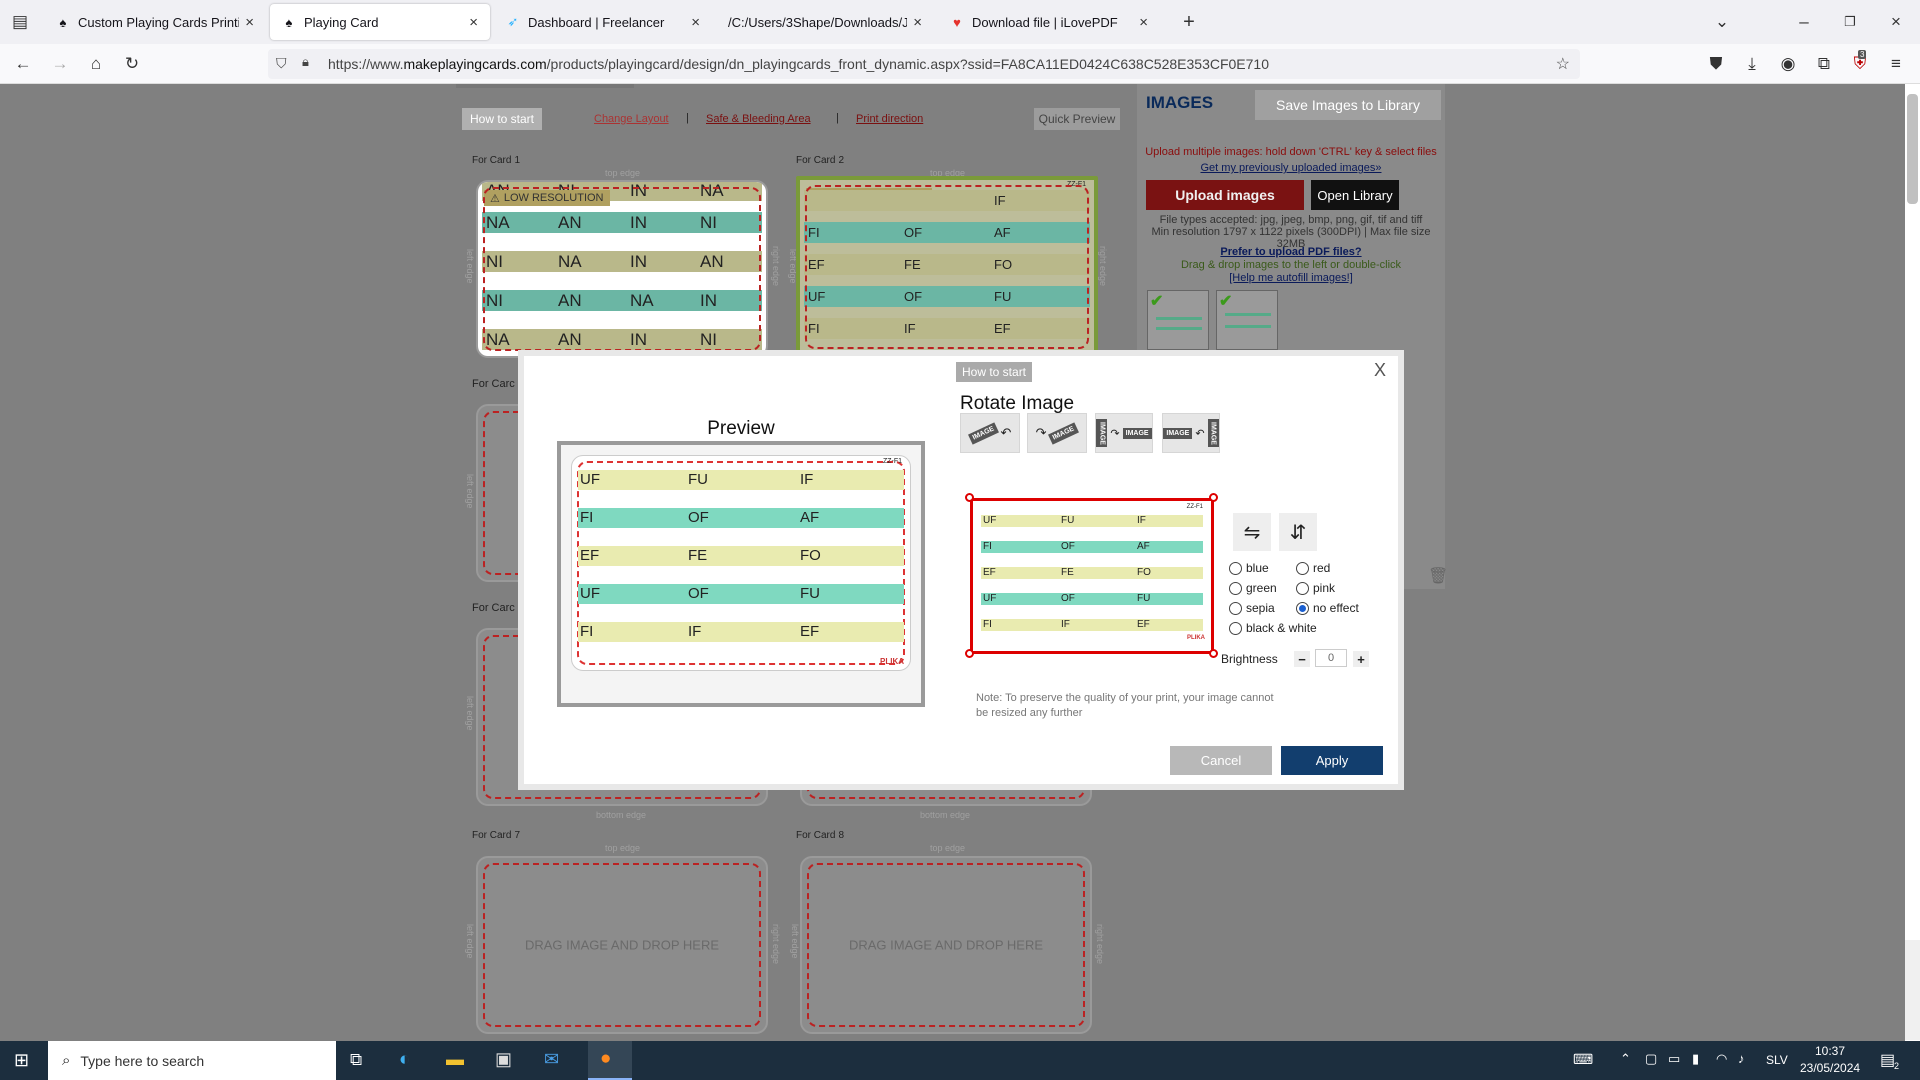 Image resolution: width=1920 pixels, height=1080 pixels. Describe the element at coordinates (889, 119) in the screenshot. I see `print-direction-link: Print direction` at that location.